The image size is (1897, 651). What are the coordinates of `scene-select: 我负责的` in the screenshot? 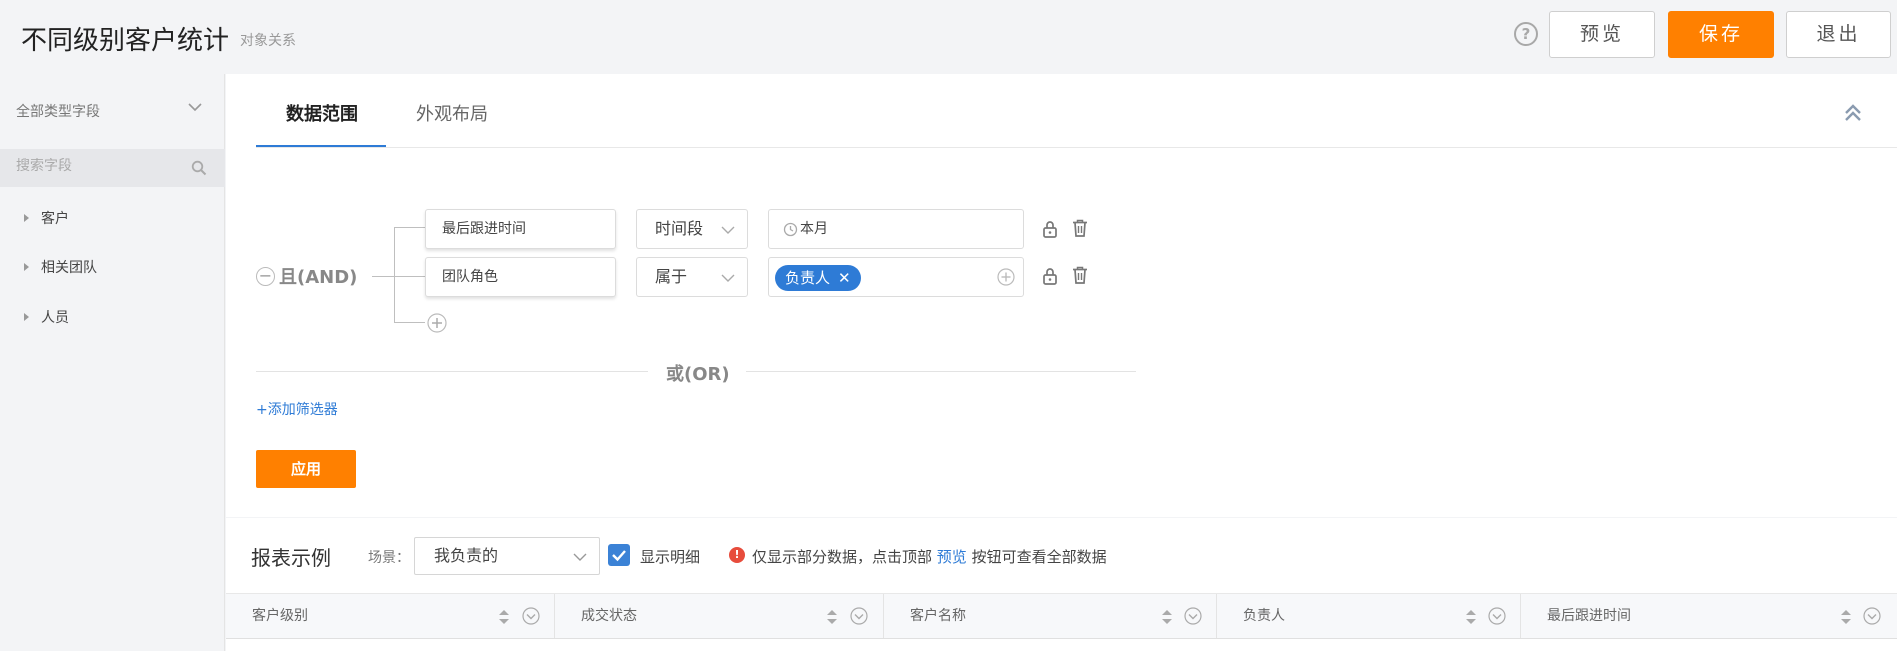 It's located at (507, 556).